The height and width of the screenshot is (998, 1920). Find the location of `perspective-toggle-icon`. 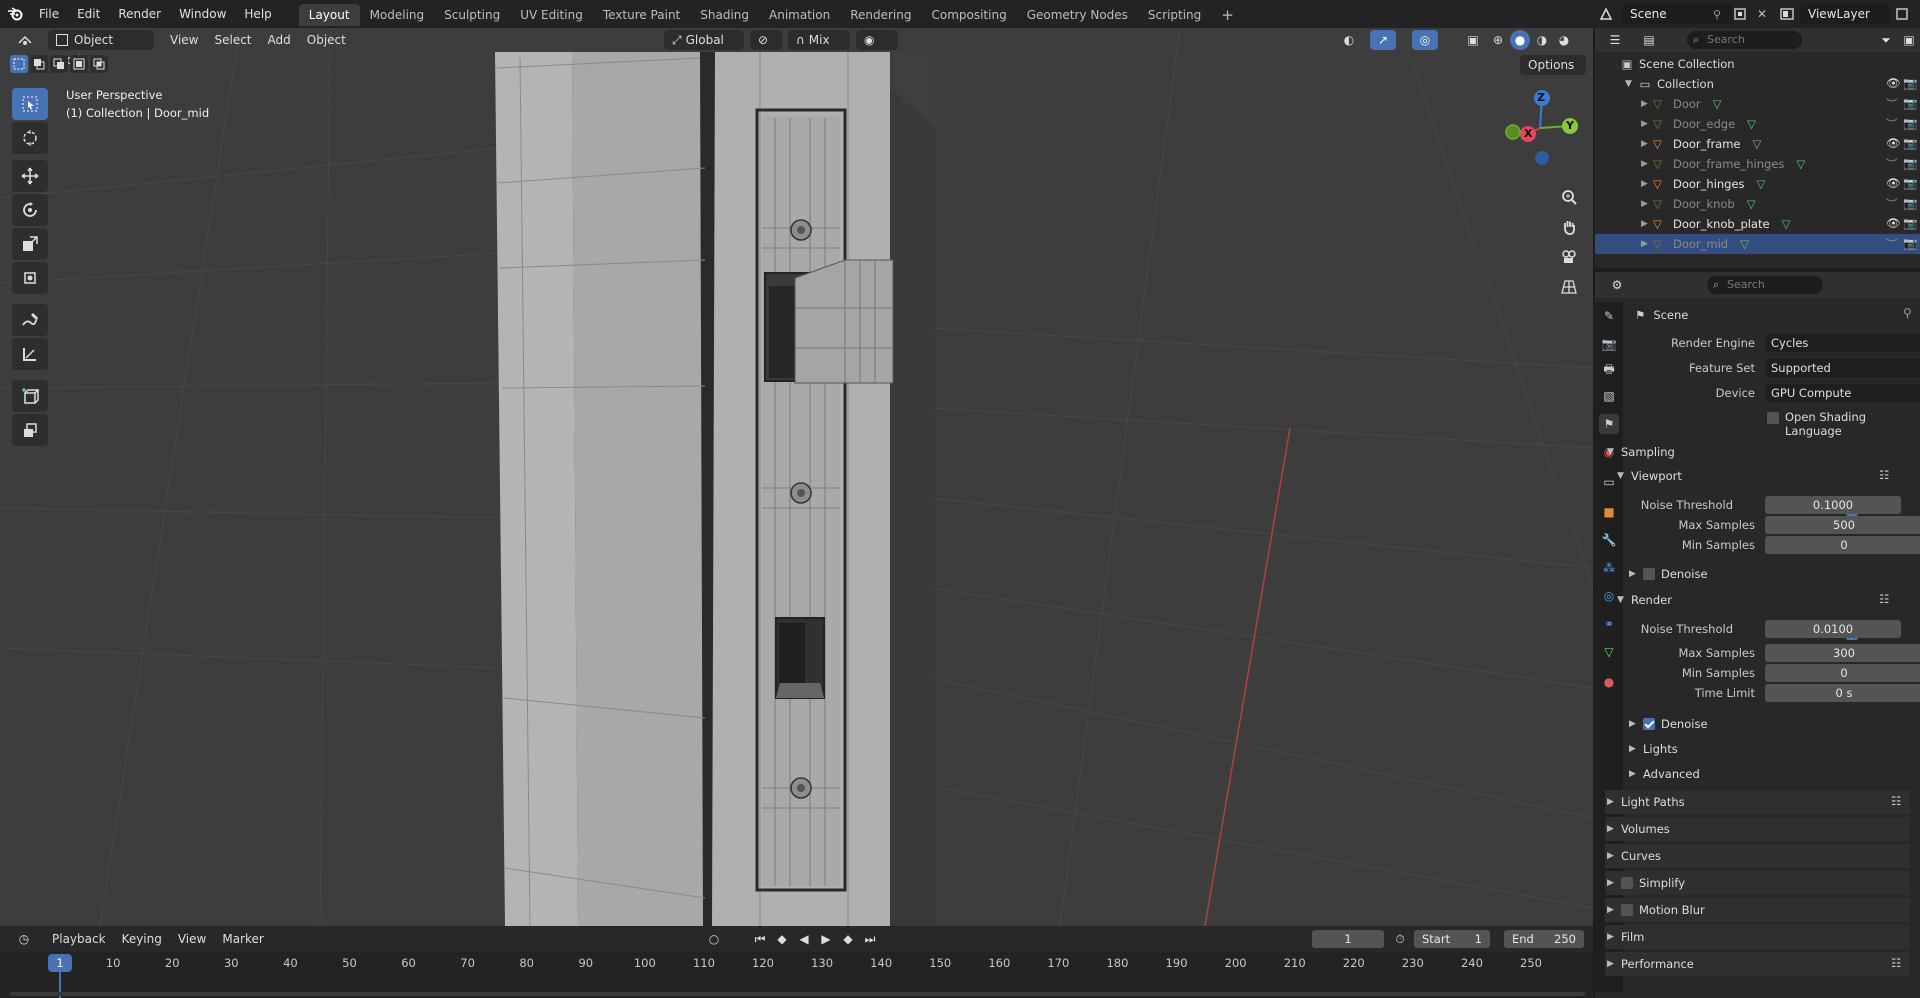

perspective-toggle-icon is located at coordinates (1569, 287).